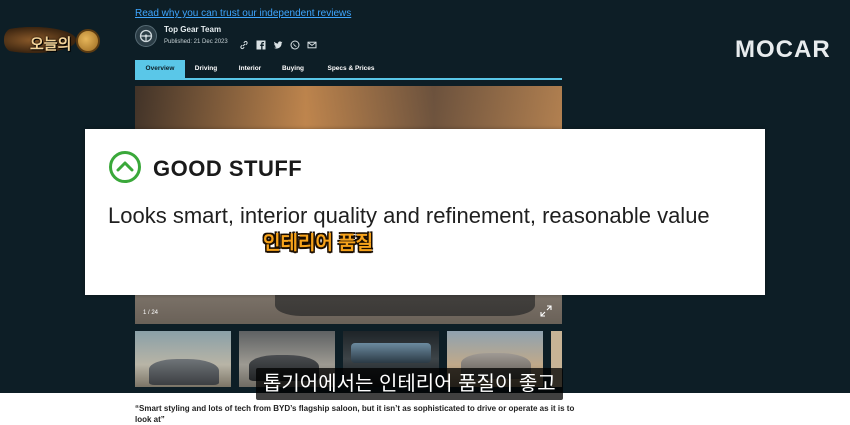 The image size is (850, 425). Describe the element at coordinates (318, 243) in the screenshot. I see `korean-caption-overlay: 인테리어 품질` at that location.